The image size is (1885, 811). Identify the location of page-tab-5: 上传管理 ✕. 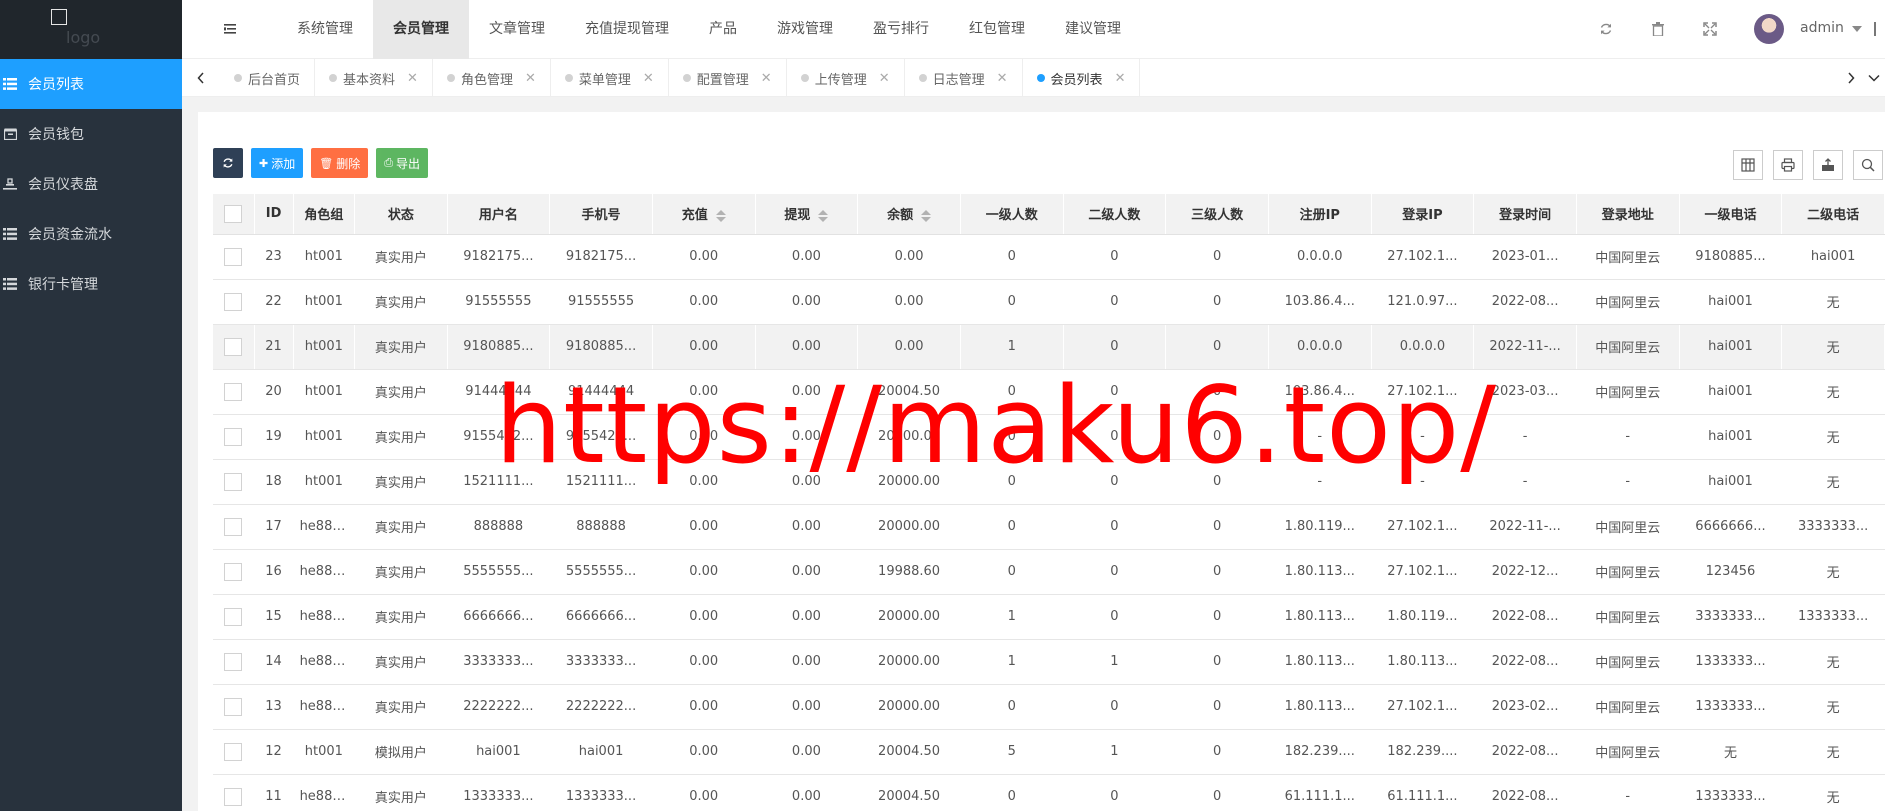
(846, 78).